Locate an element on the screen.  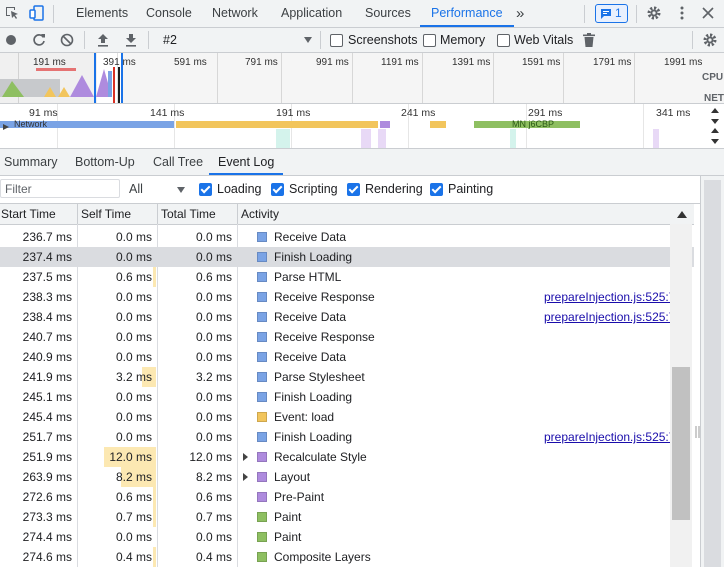
total-time-cell: 0.6 ms is located at coordinates (213, 277).